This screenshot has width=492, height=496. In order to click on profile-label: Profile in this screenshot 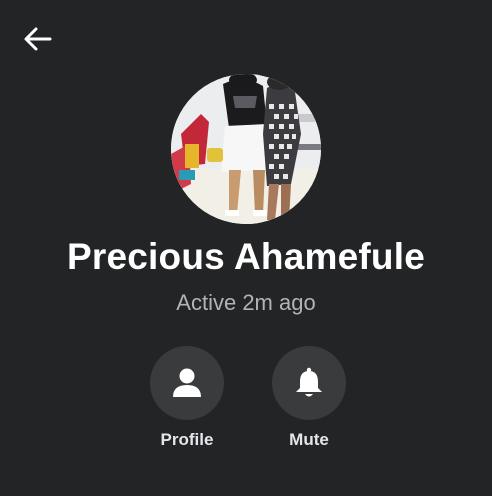, I will do `click(187, 439)`.